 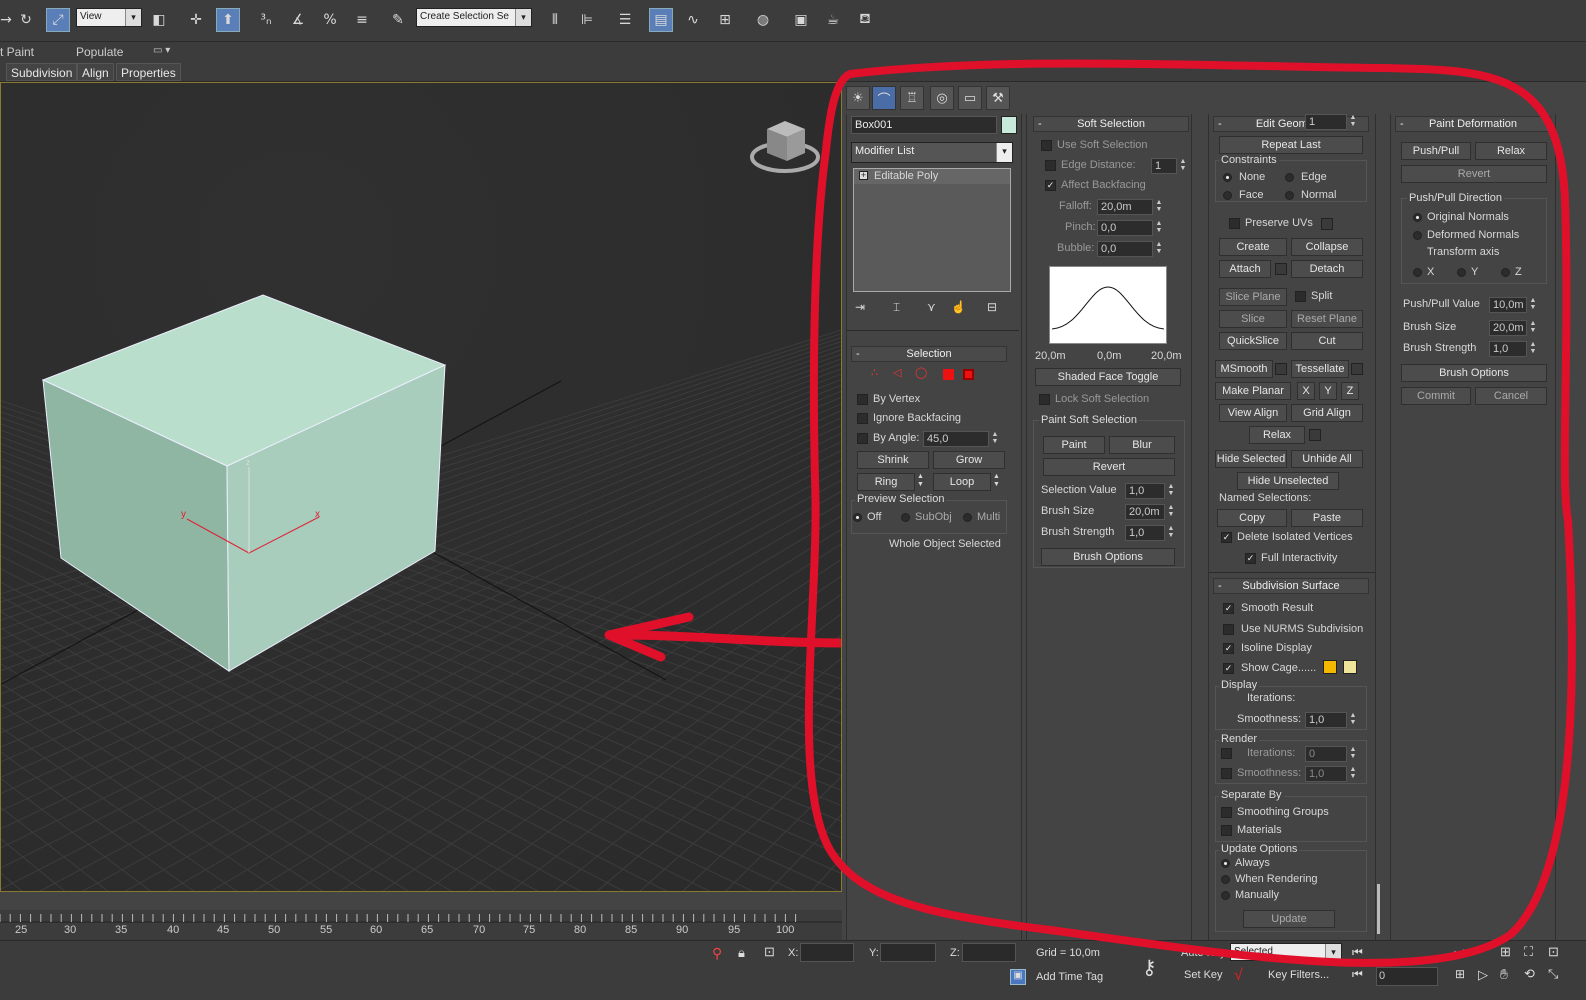 What do you see at coordinates (196, 20) in the screenshot?
I see `move-icon: ✛` at bounding box center [196, 20].